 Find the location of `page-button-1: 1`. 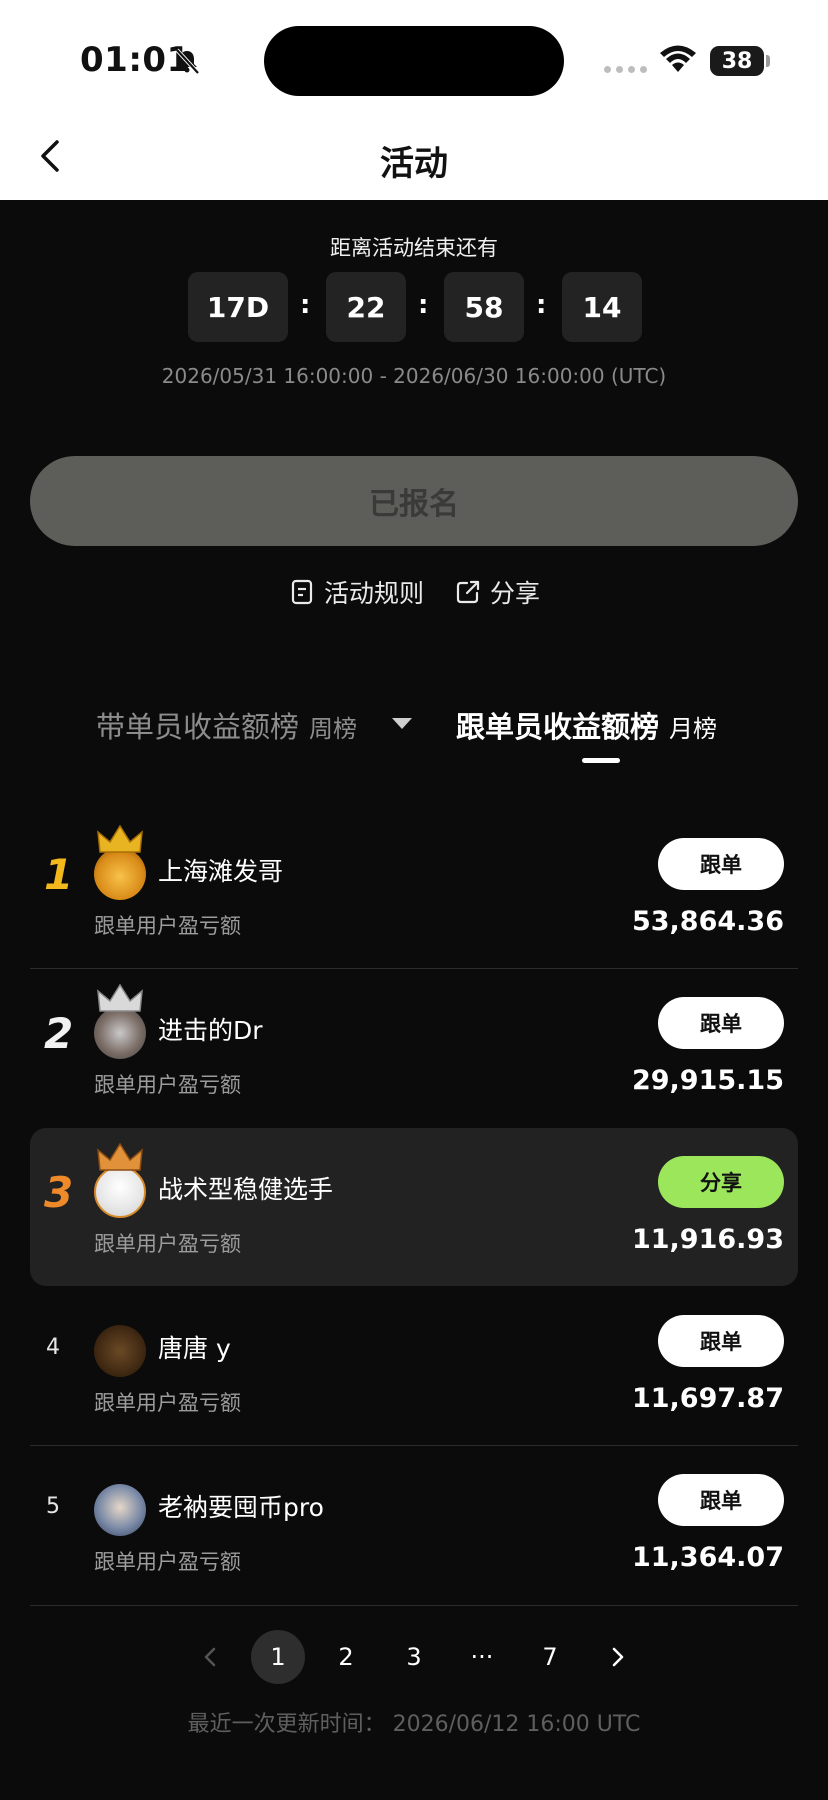

page-button-1: 1 is located at coordinates (278, 1657).